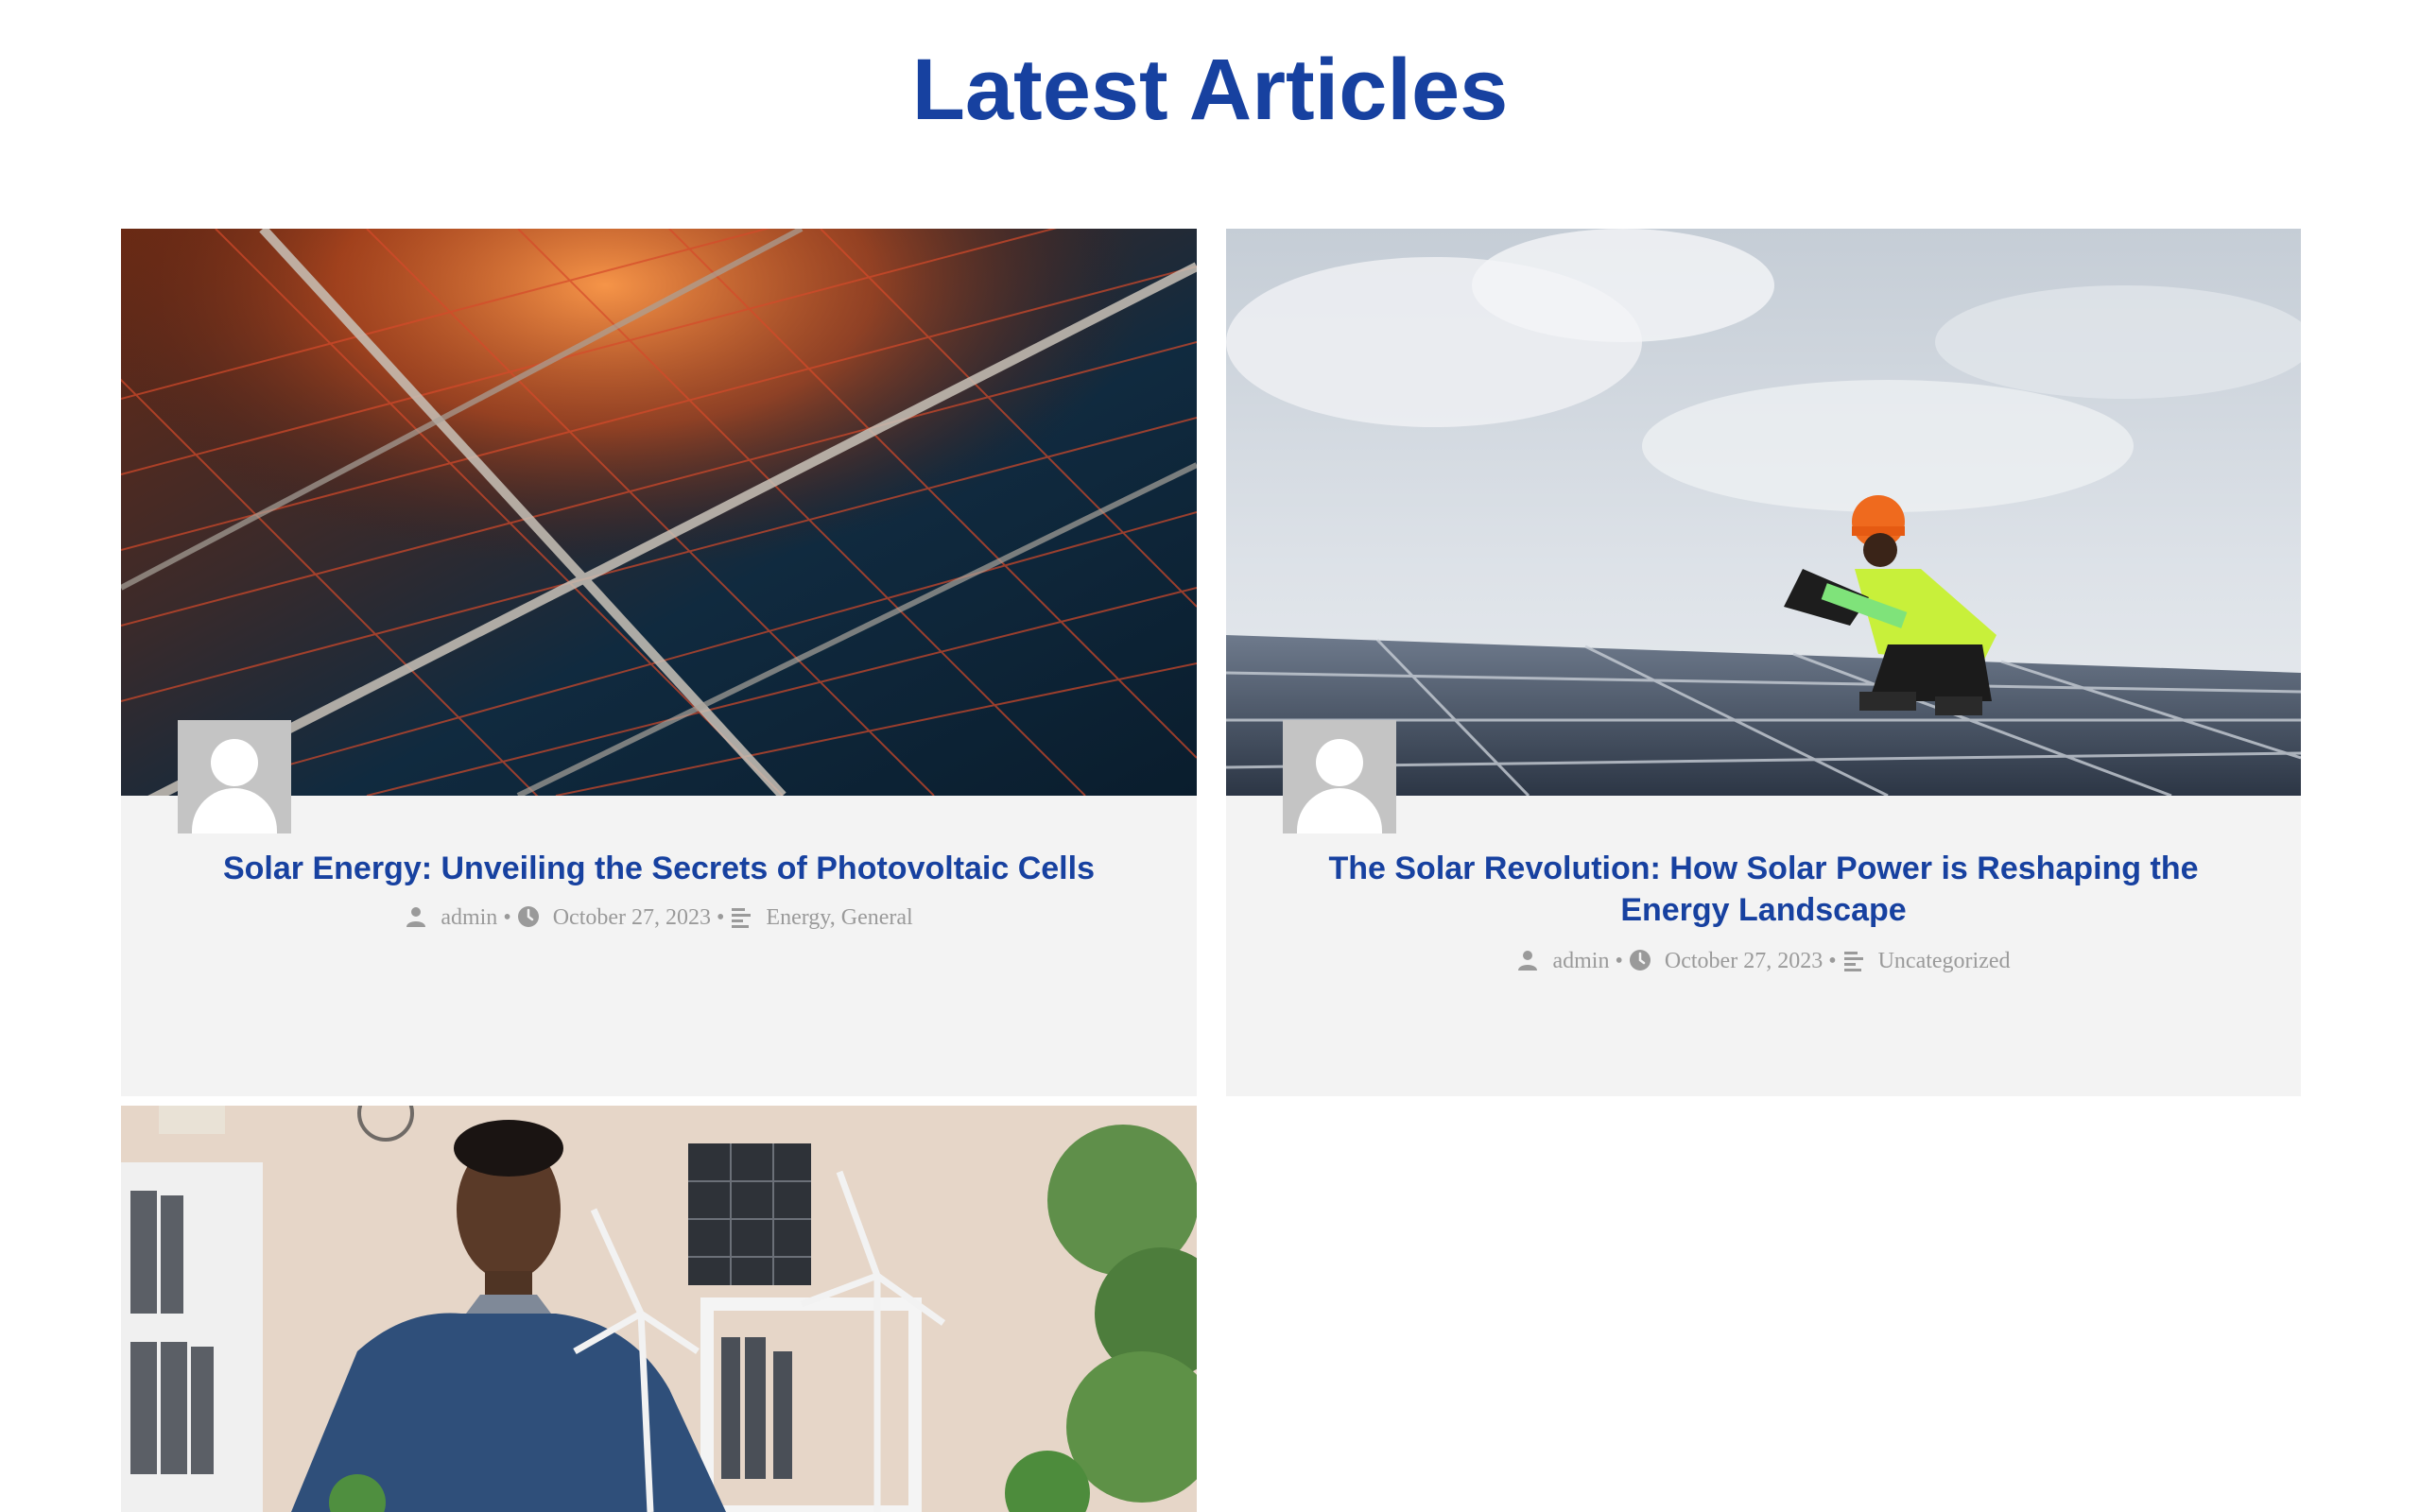  What do you see at coordinates (839, 917) in the screenshot?
I see `category-links: Energy, General` at bounding box center [839, 917].